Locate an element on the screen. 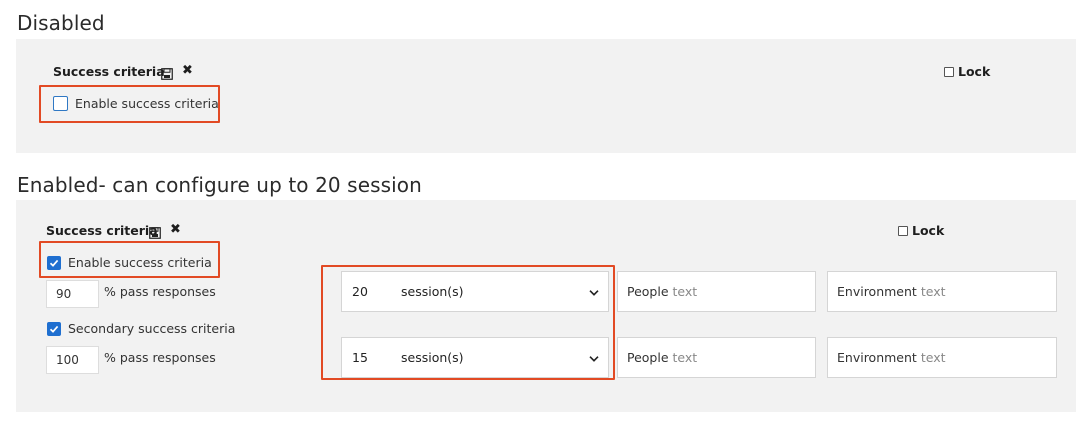 The image size is (1090, 426). session-count: 15 is located at coordinates (360, 357).